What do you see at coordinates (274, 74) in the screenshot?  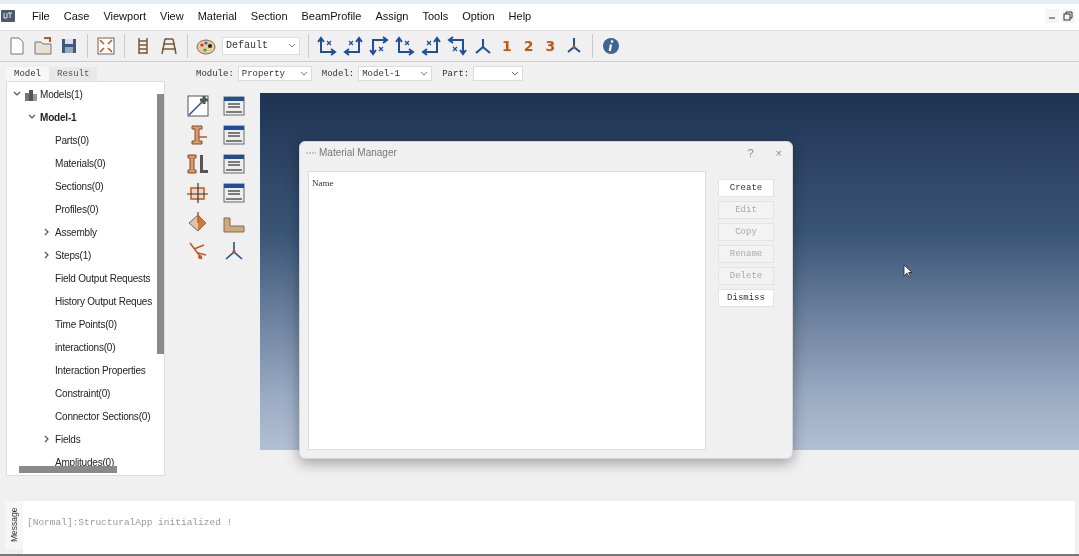 I see `select-field: Property` at bounding box center [274, 74].